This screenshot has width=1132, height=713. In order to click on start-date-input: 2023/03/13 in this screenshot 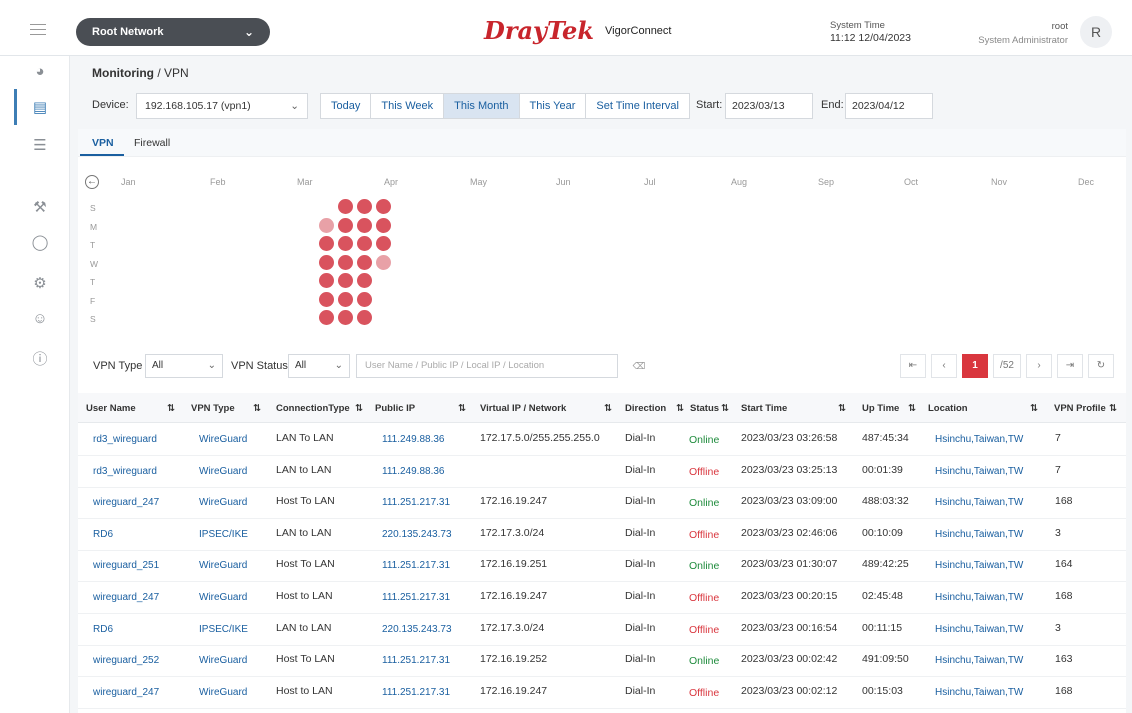, I will do `click(769, 106)`.